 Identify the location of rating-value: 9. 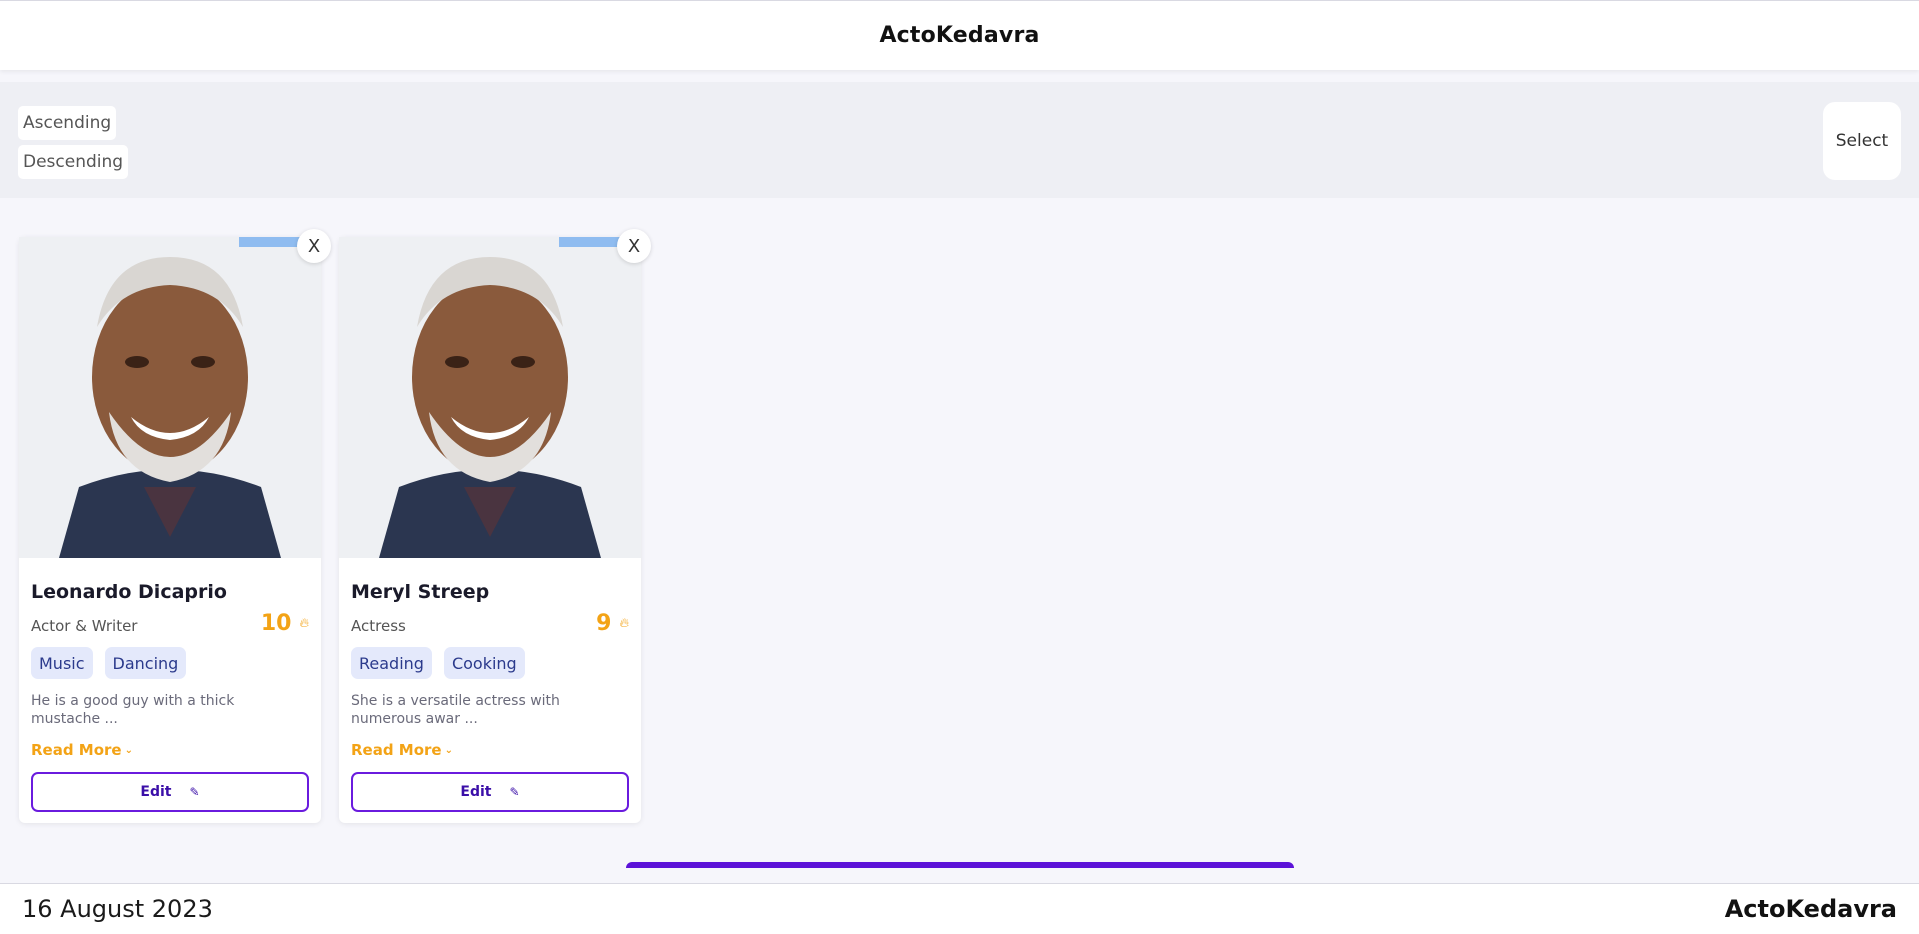
(604, 623).